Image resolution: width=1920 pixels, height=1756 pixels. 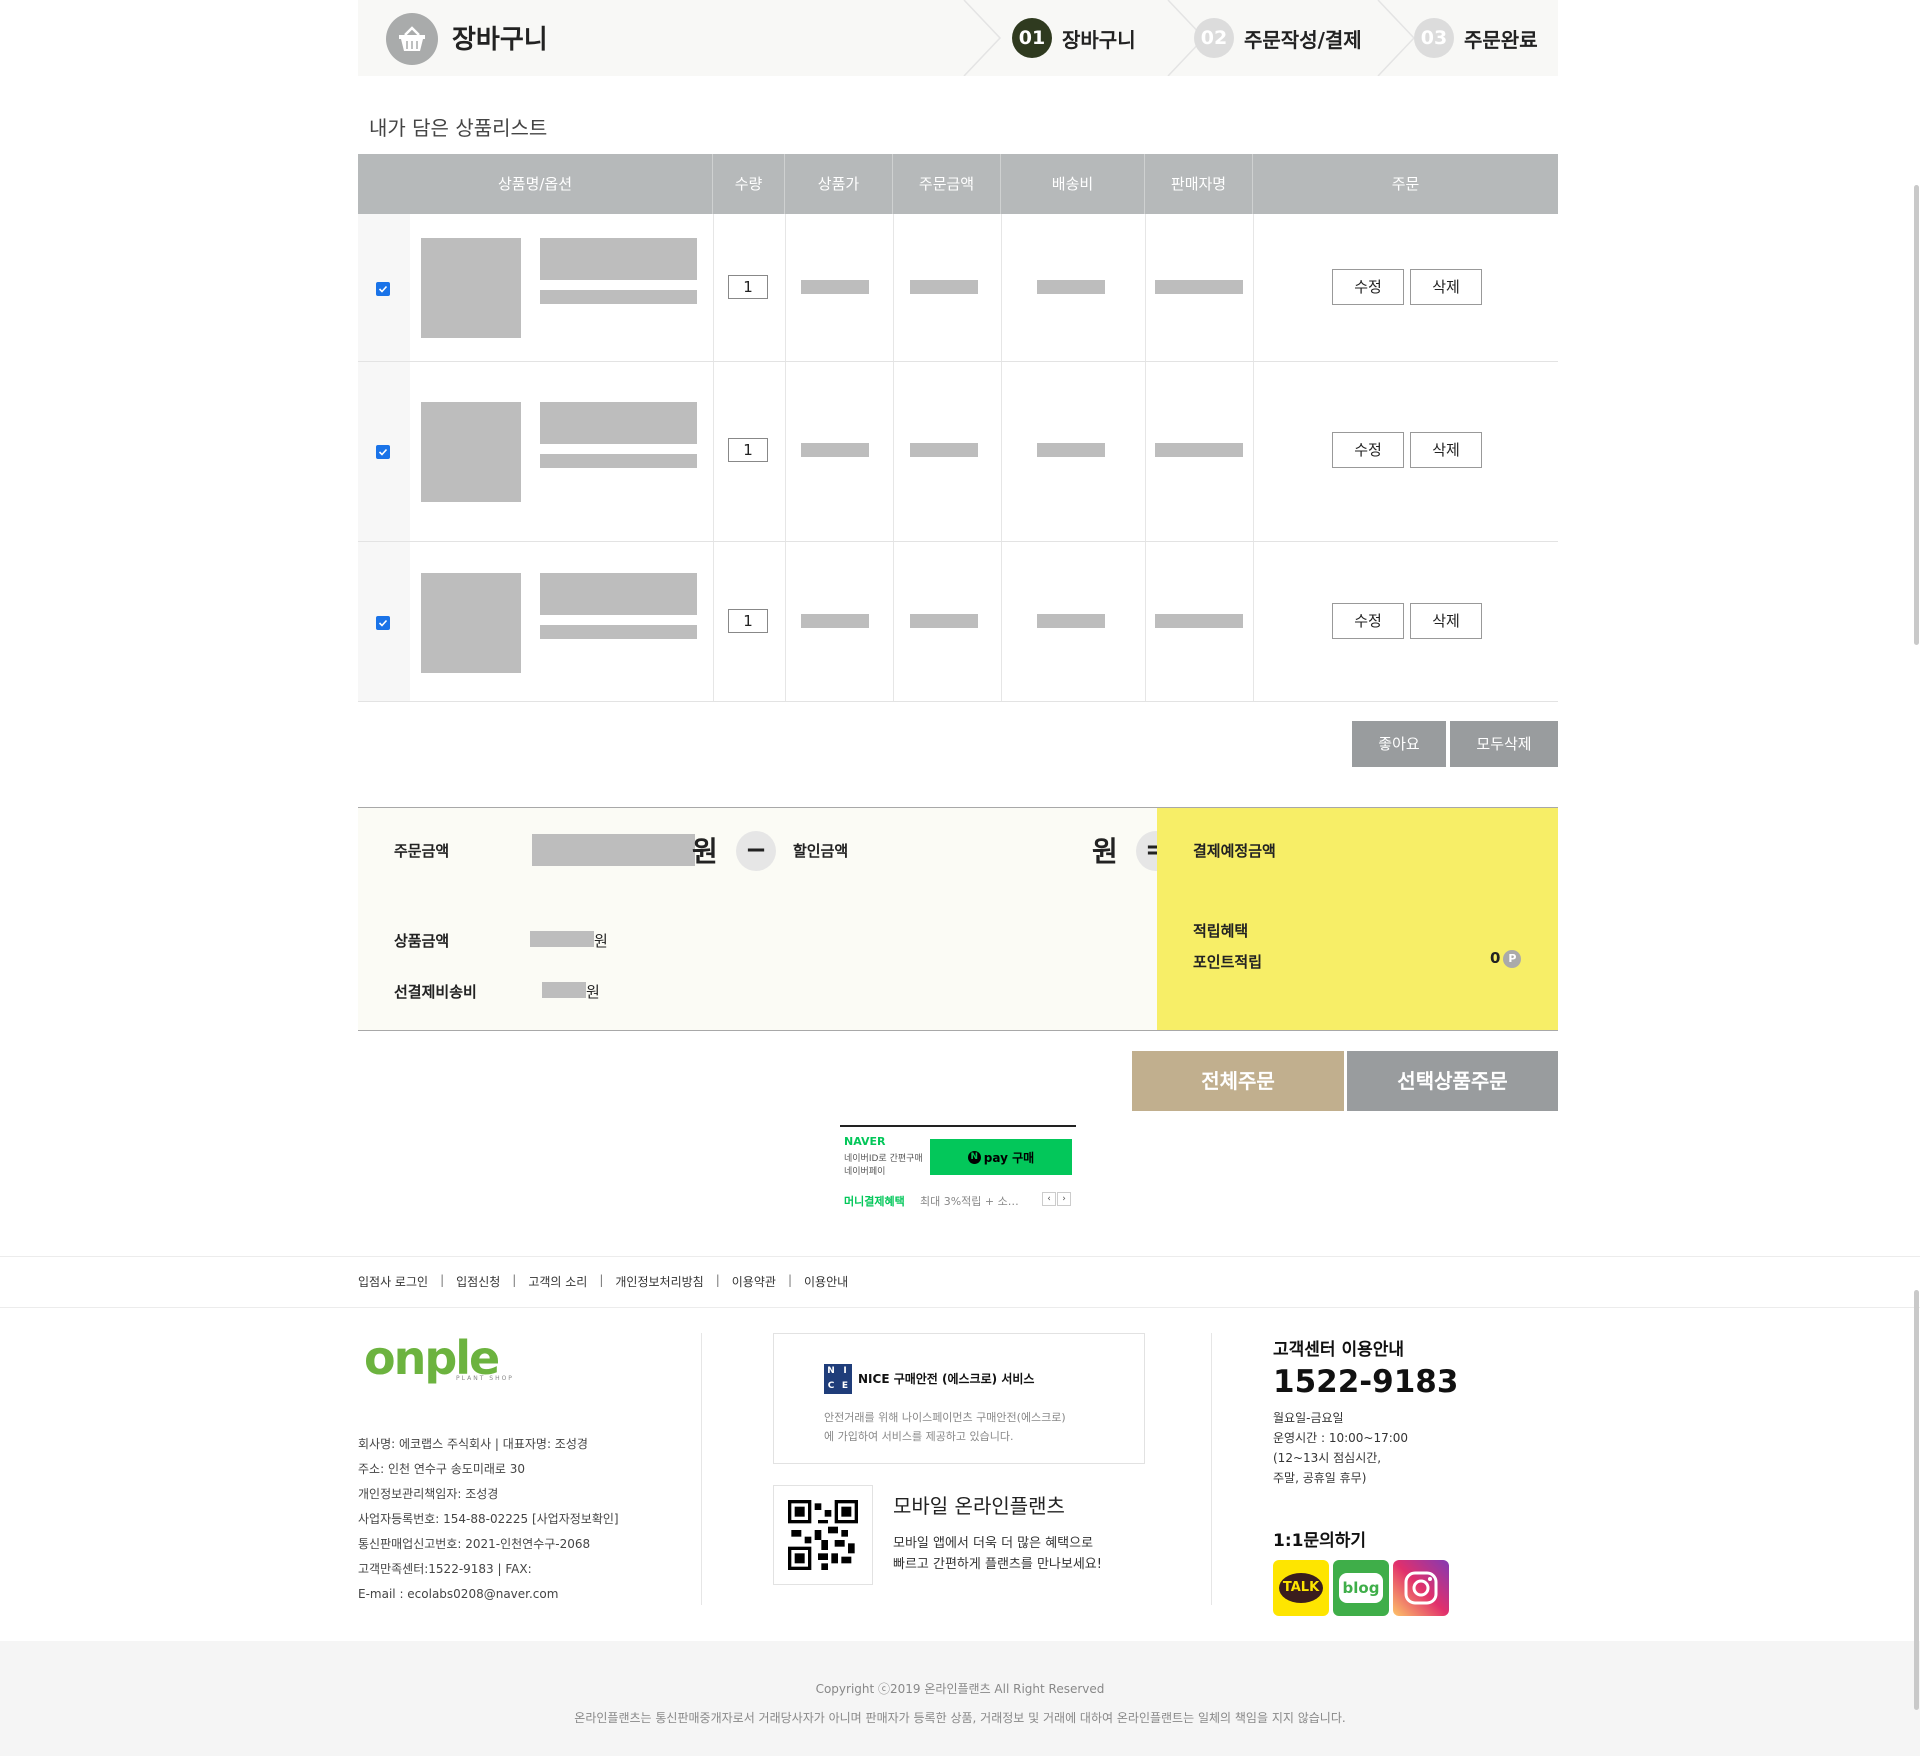 I want to click on point-value: 0P, so click(x=1506, y=958).